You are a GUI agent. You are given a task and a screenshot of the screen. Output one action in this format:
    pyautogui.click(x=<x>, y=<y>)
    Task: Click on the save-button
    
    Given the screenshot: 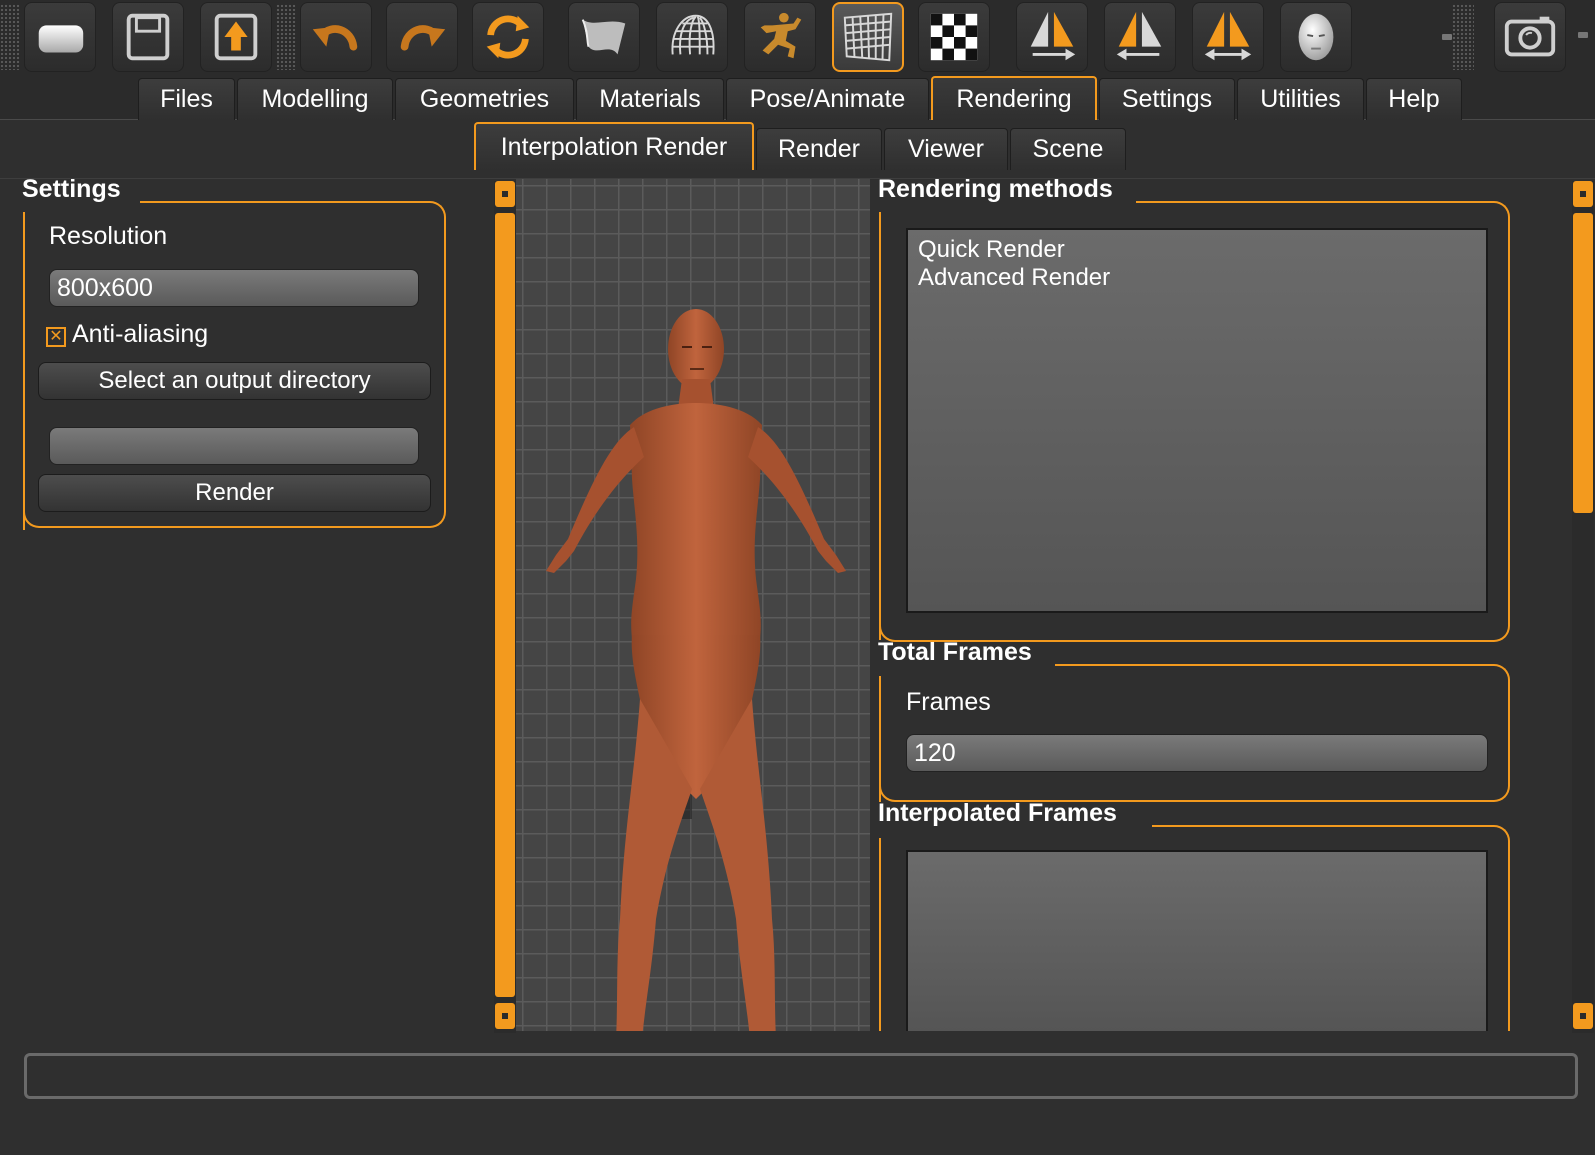 What is the action you would take?
    pyautogui.click(x=148, y=37)
    